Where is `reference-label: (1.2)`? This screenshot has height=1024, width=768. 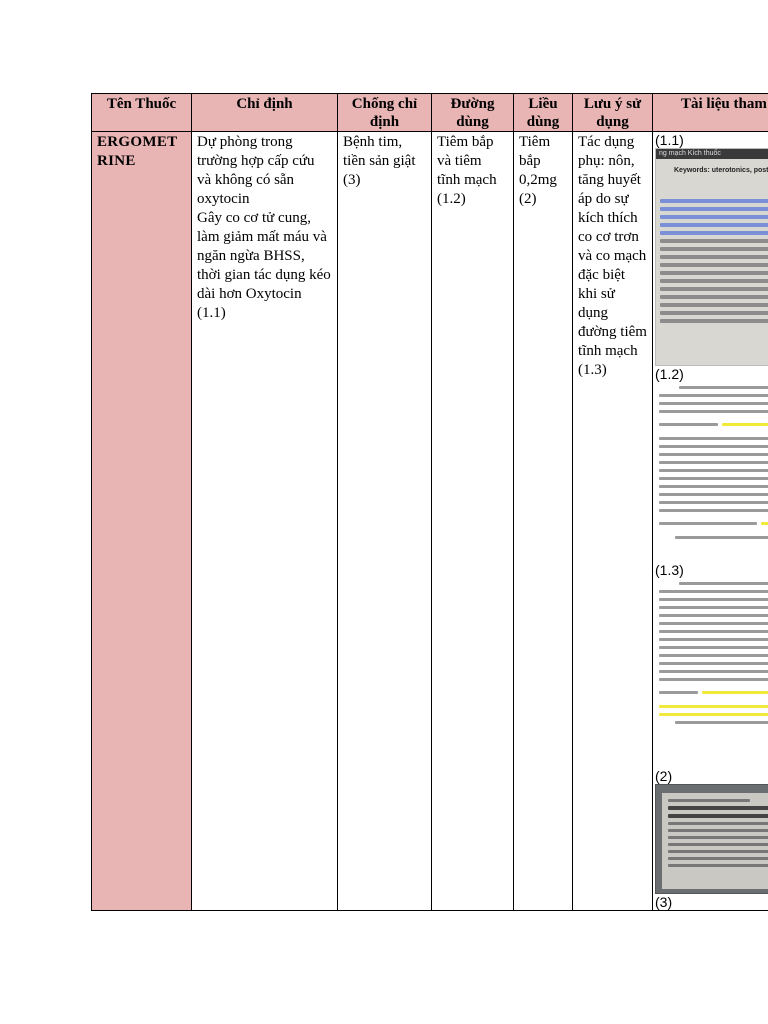 reference-label: (1.2) is located at coordinates (669, 374).